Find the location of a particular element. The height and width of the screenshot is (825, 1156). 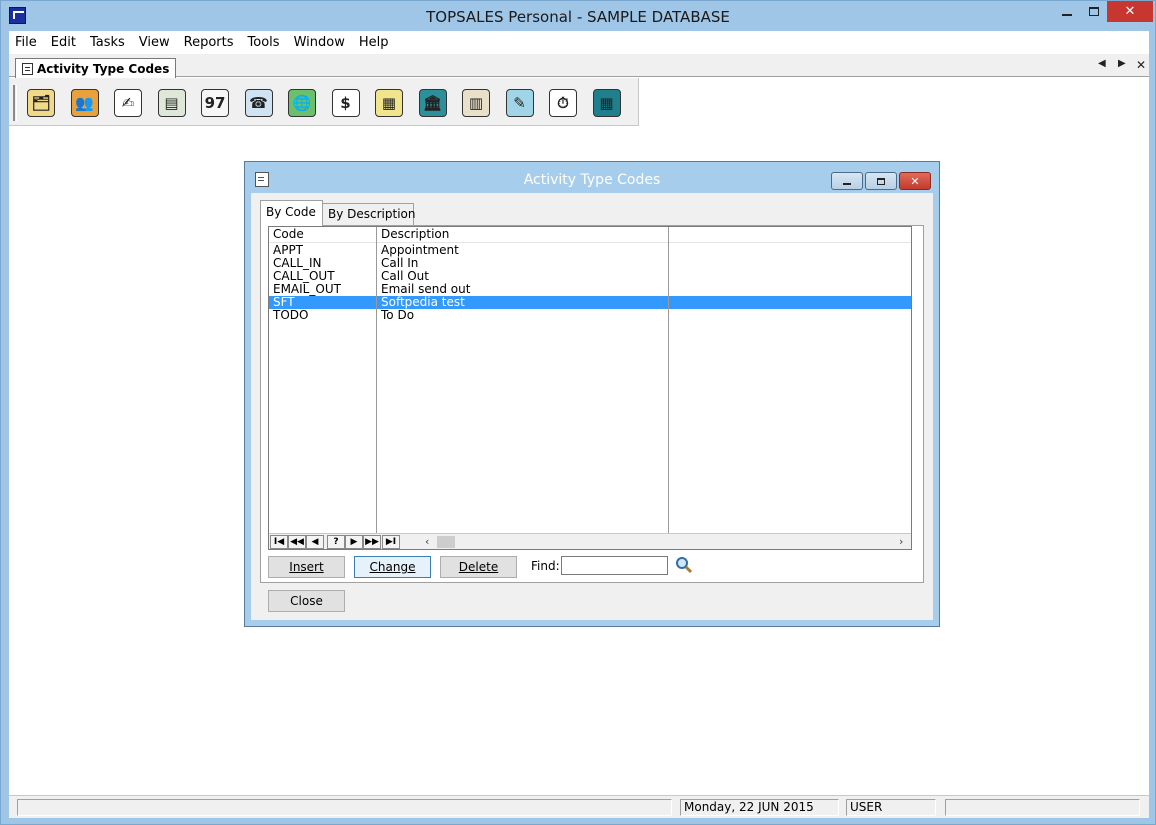

table-row: SFT Softpedia test is located at coordinates (590, 302).